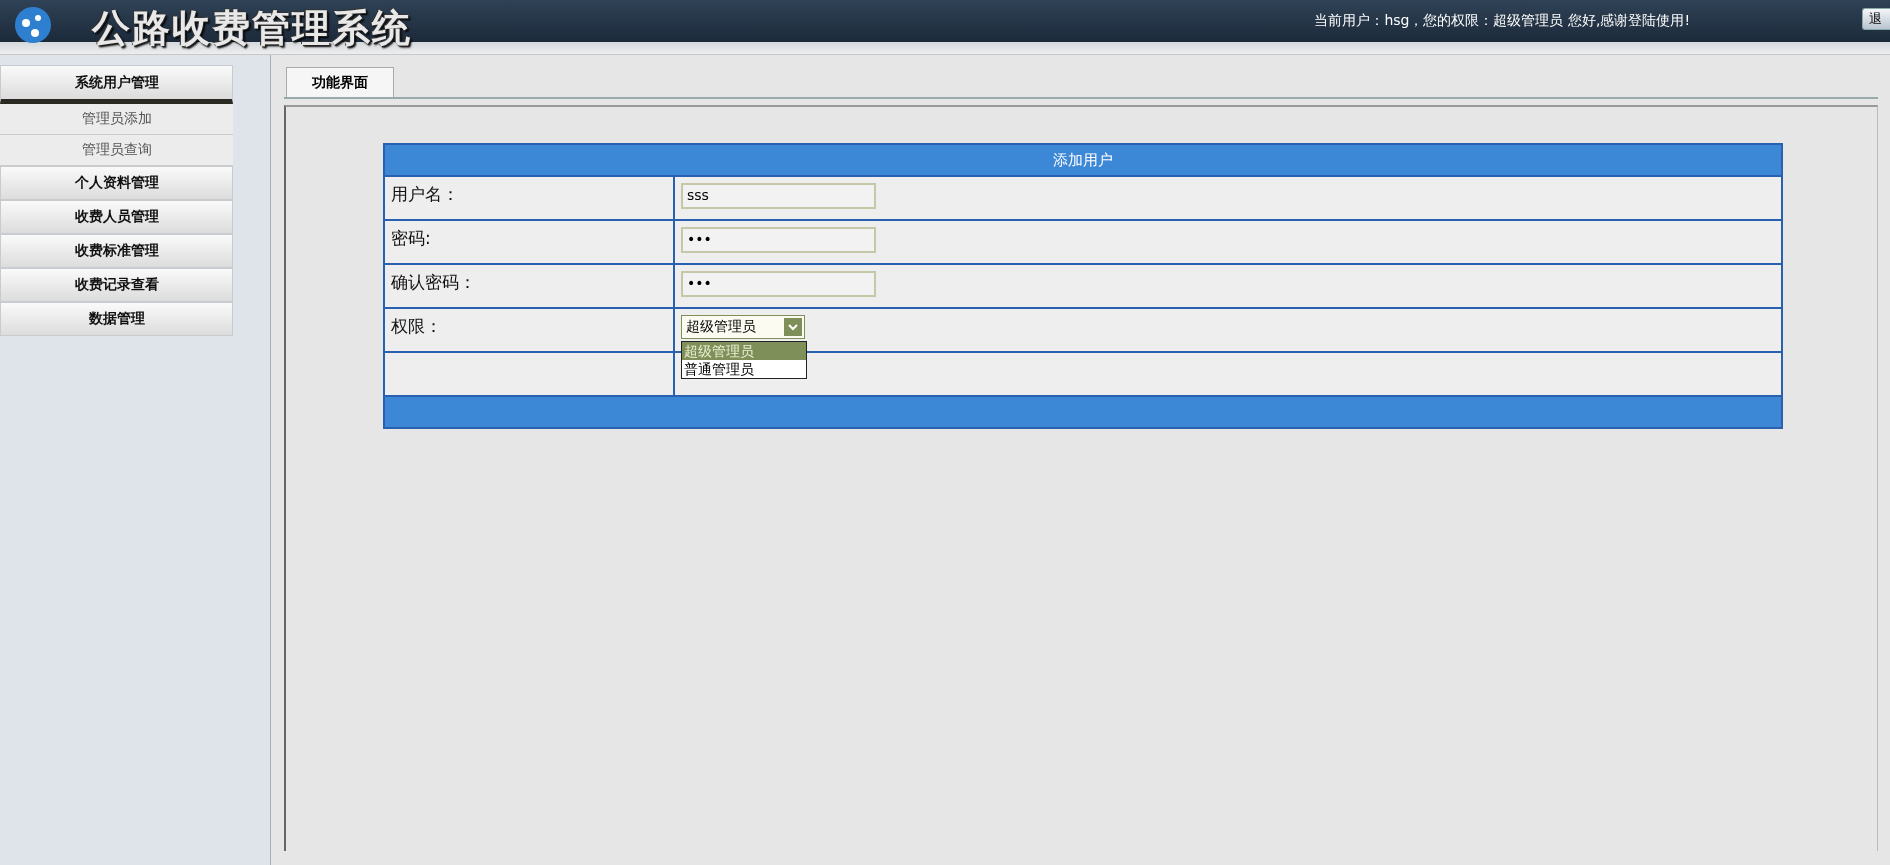 Image resolution: width=1890 pixels, height=865 pixels. What do you see at coordinates (116, 217) in the screenshot?
I see `menu-group: 收费人员管理` at bounding box center [116, 217].